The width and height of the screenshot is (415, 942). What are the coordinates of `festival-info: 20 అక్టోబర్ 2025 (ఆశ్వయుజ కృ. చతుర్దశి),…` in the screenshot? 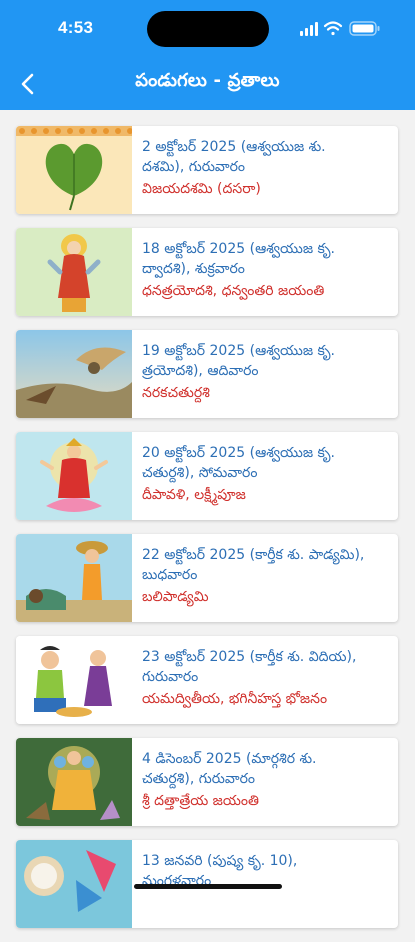 It's located at (267, 474).